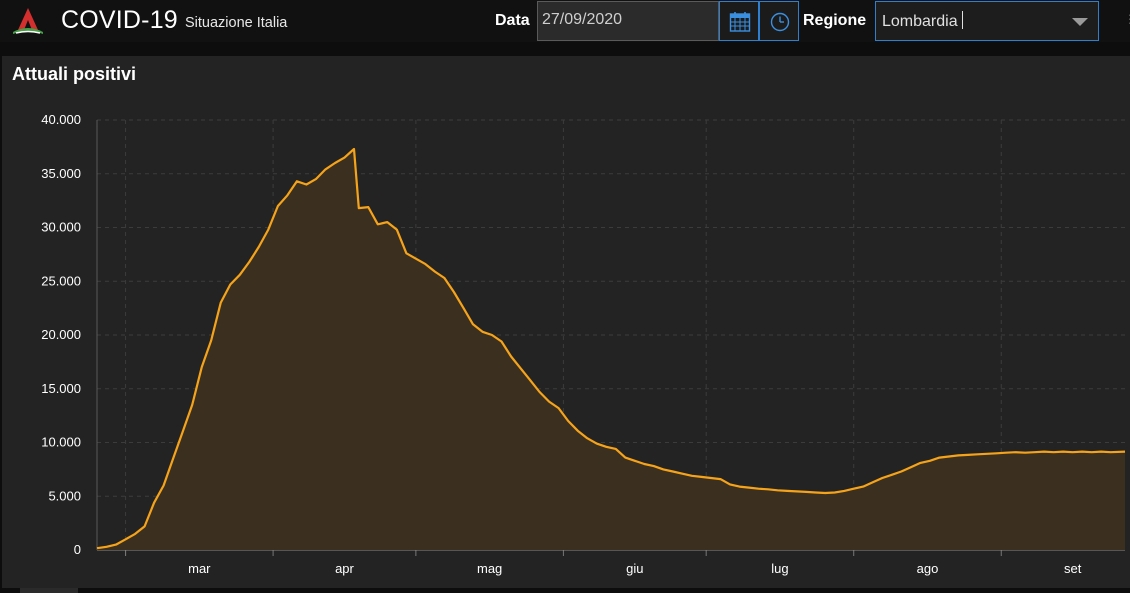 The width and height of the screenshot is (1130, 593). I want to click on x-tick-label: set, so click(1073, 568).